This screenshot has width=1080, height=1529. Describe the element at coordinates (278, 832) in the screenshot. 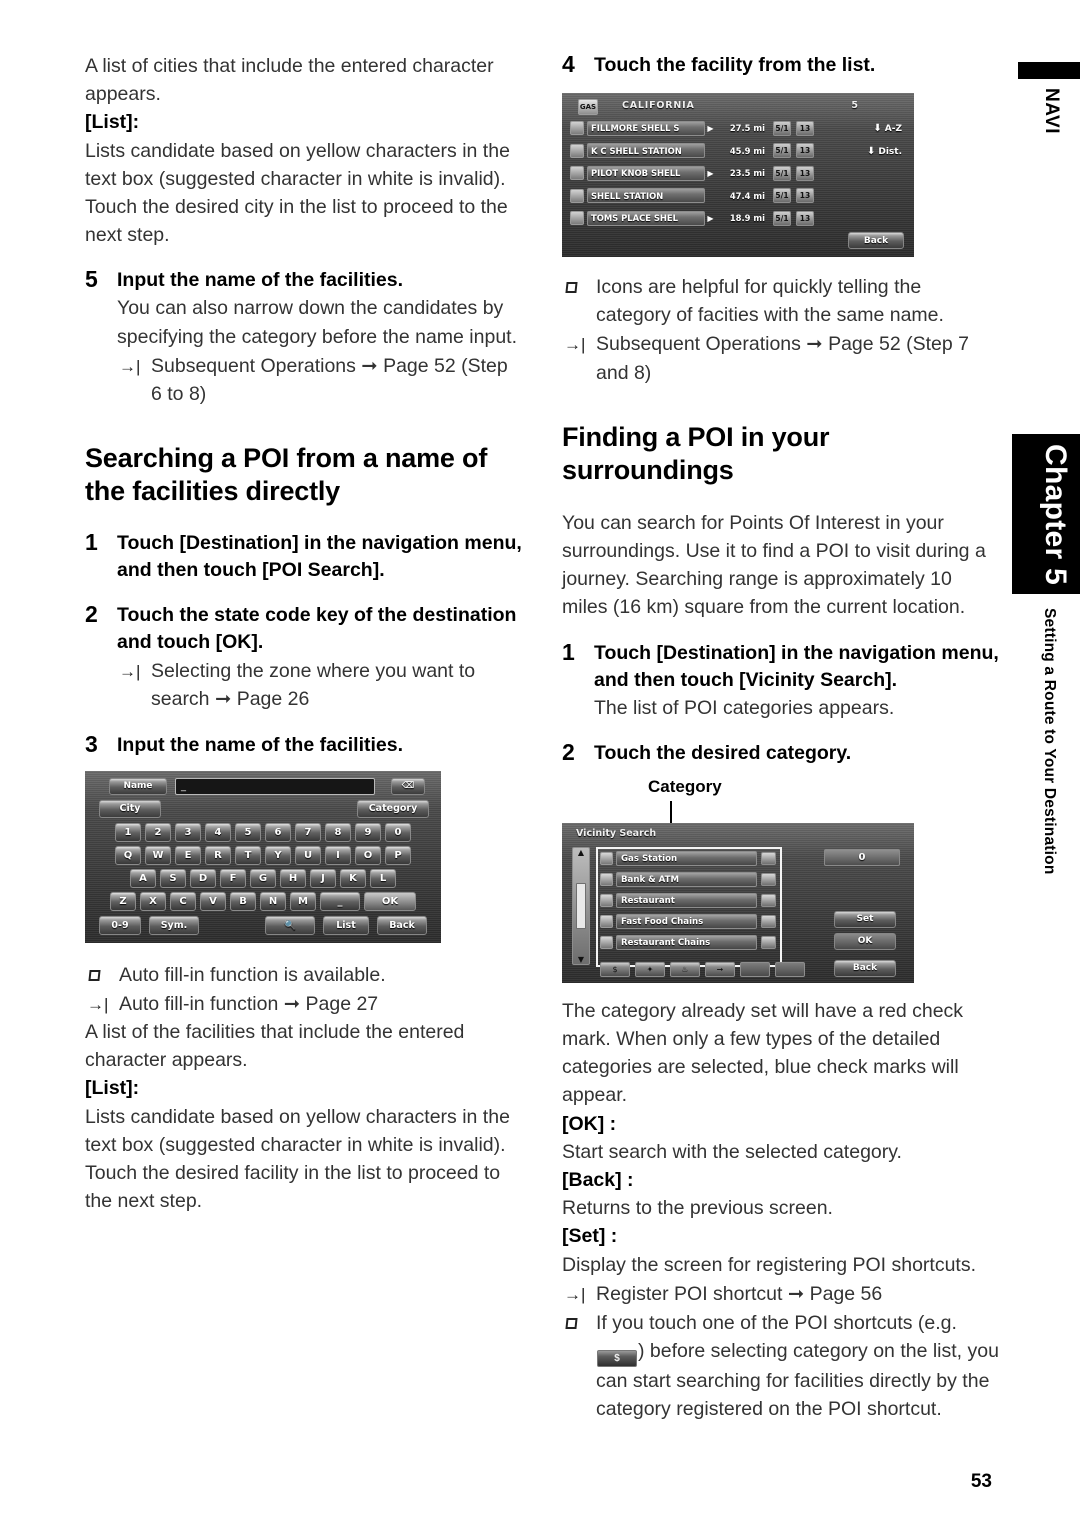

I see `key-6: 6` at that location.